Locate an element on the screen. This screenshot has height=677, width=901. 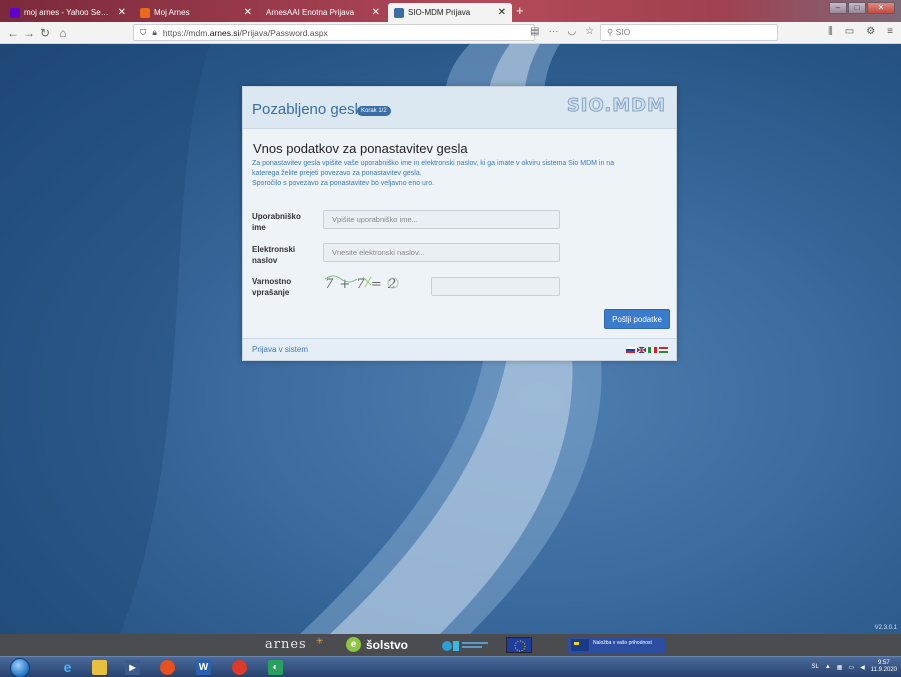
step-badge: Korak 1/2 is located at coordinates (374, 111).